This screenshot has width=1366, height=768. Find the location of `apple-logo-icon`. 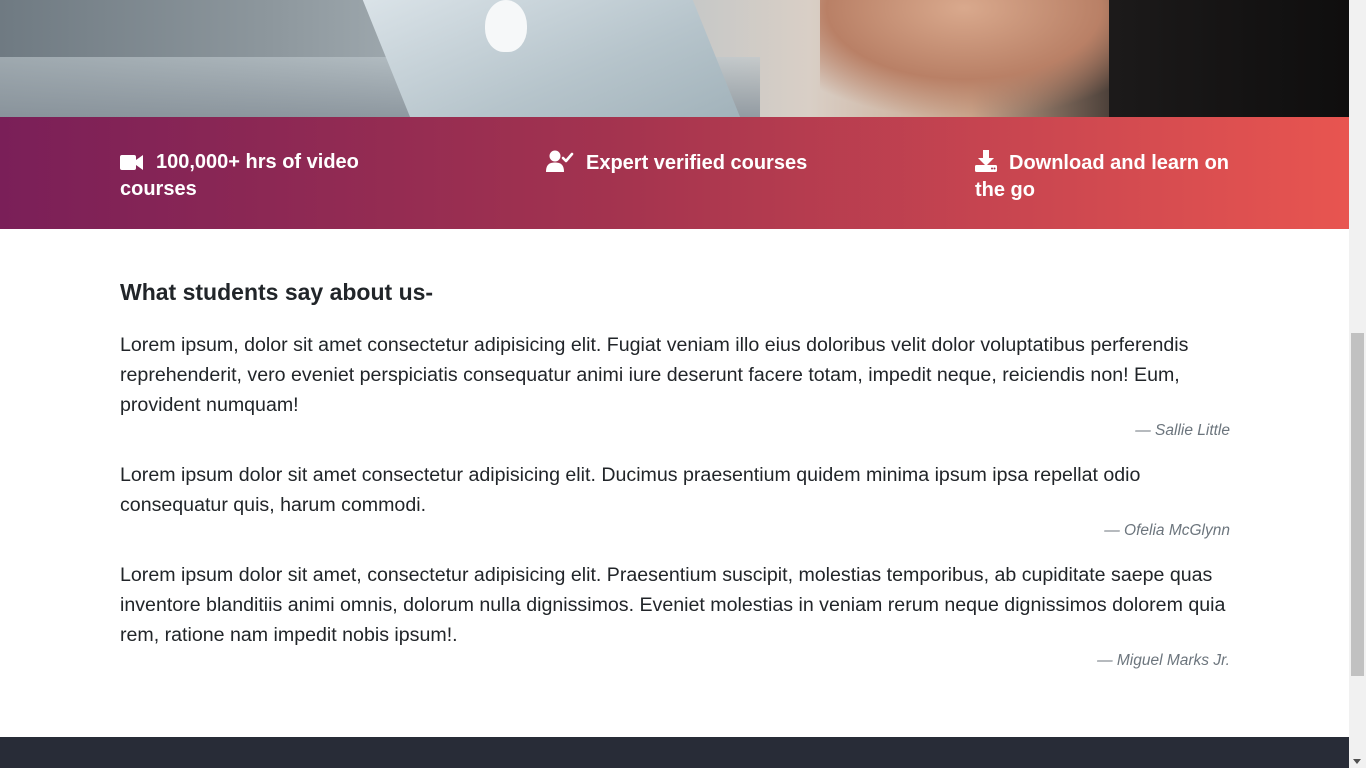

apple-logo-icon is located at coordinates (506, 26).